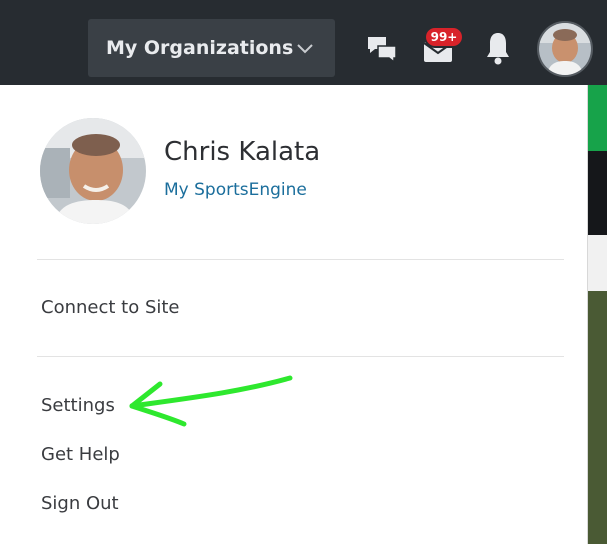  What do you see at coordinates (211, 401) in the screenshot?
I see `green-arrow-icon` at bounding box center [211, 401].